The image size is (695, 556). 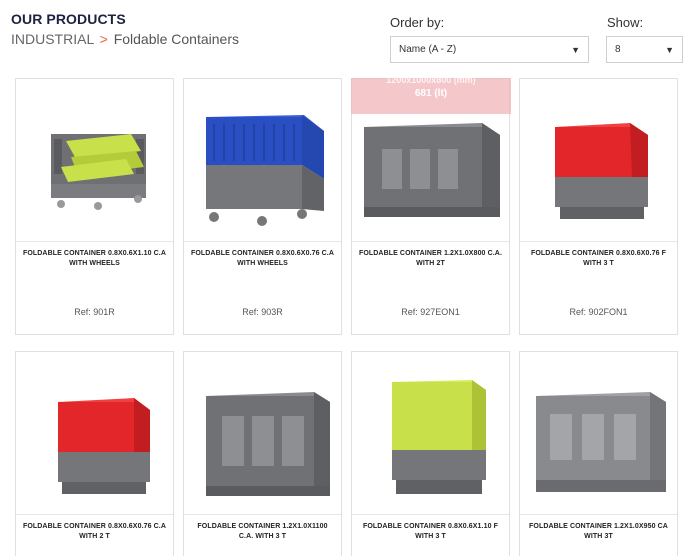 What do you see at coordinates (431, 80) in the screenshot?
I see `promo-dimensions: 1200x1000x800 (mm)` at bounding box center [431, 80].